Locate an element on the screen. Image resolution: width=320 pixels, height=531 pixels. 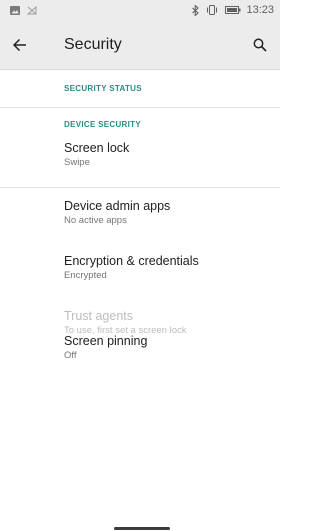
bluetooth-icon is located at coordinates (196, 10).